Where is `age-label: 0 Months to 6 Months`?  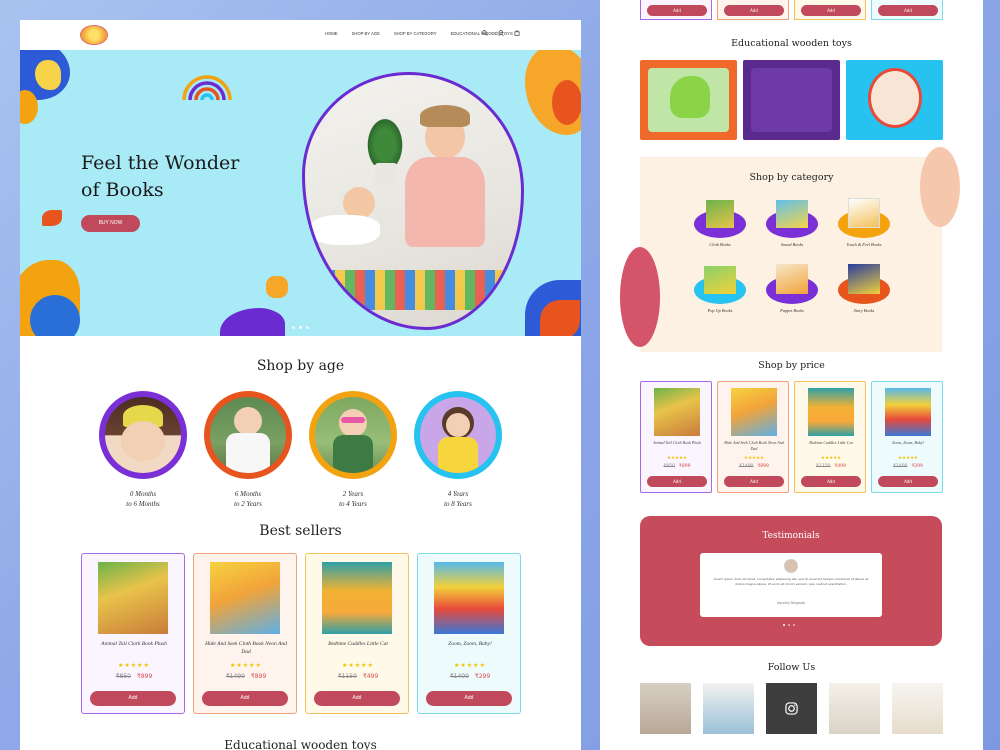
age-label: 0 Months to 6 Months is located at coordinates (143, 499).